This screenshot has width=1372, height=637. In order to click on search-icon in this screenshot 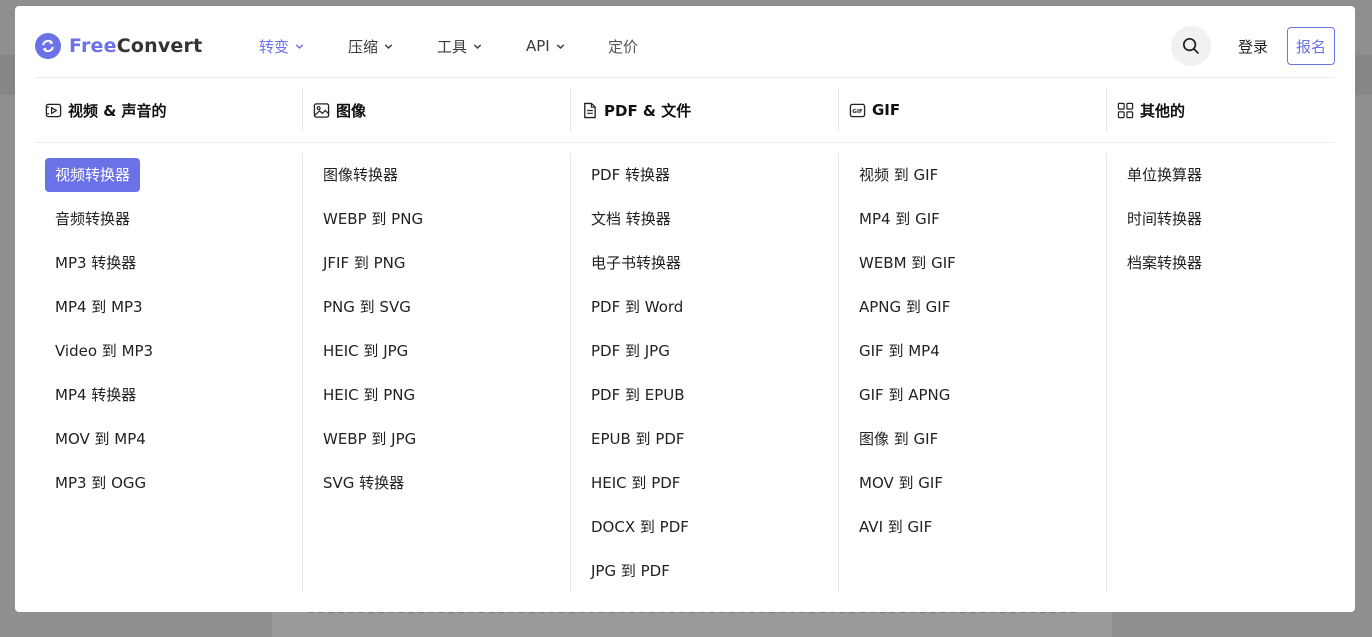, I will do `click(1190, 45)`.